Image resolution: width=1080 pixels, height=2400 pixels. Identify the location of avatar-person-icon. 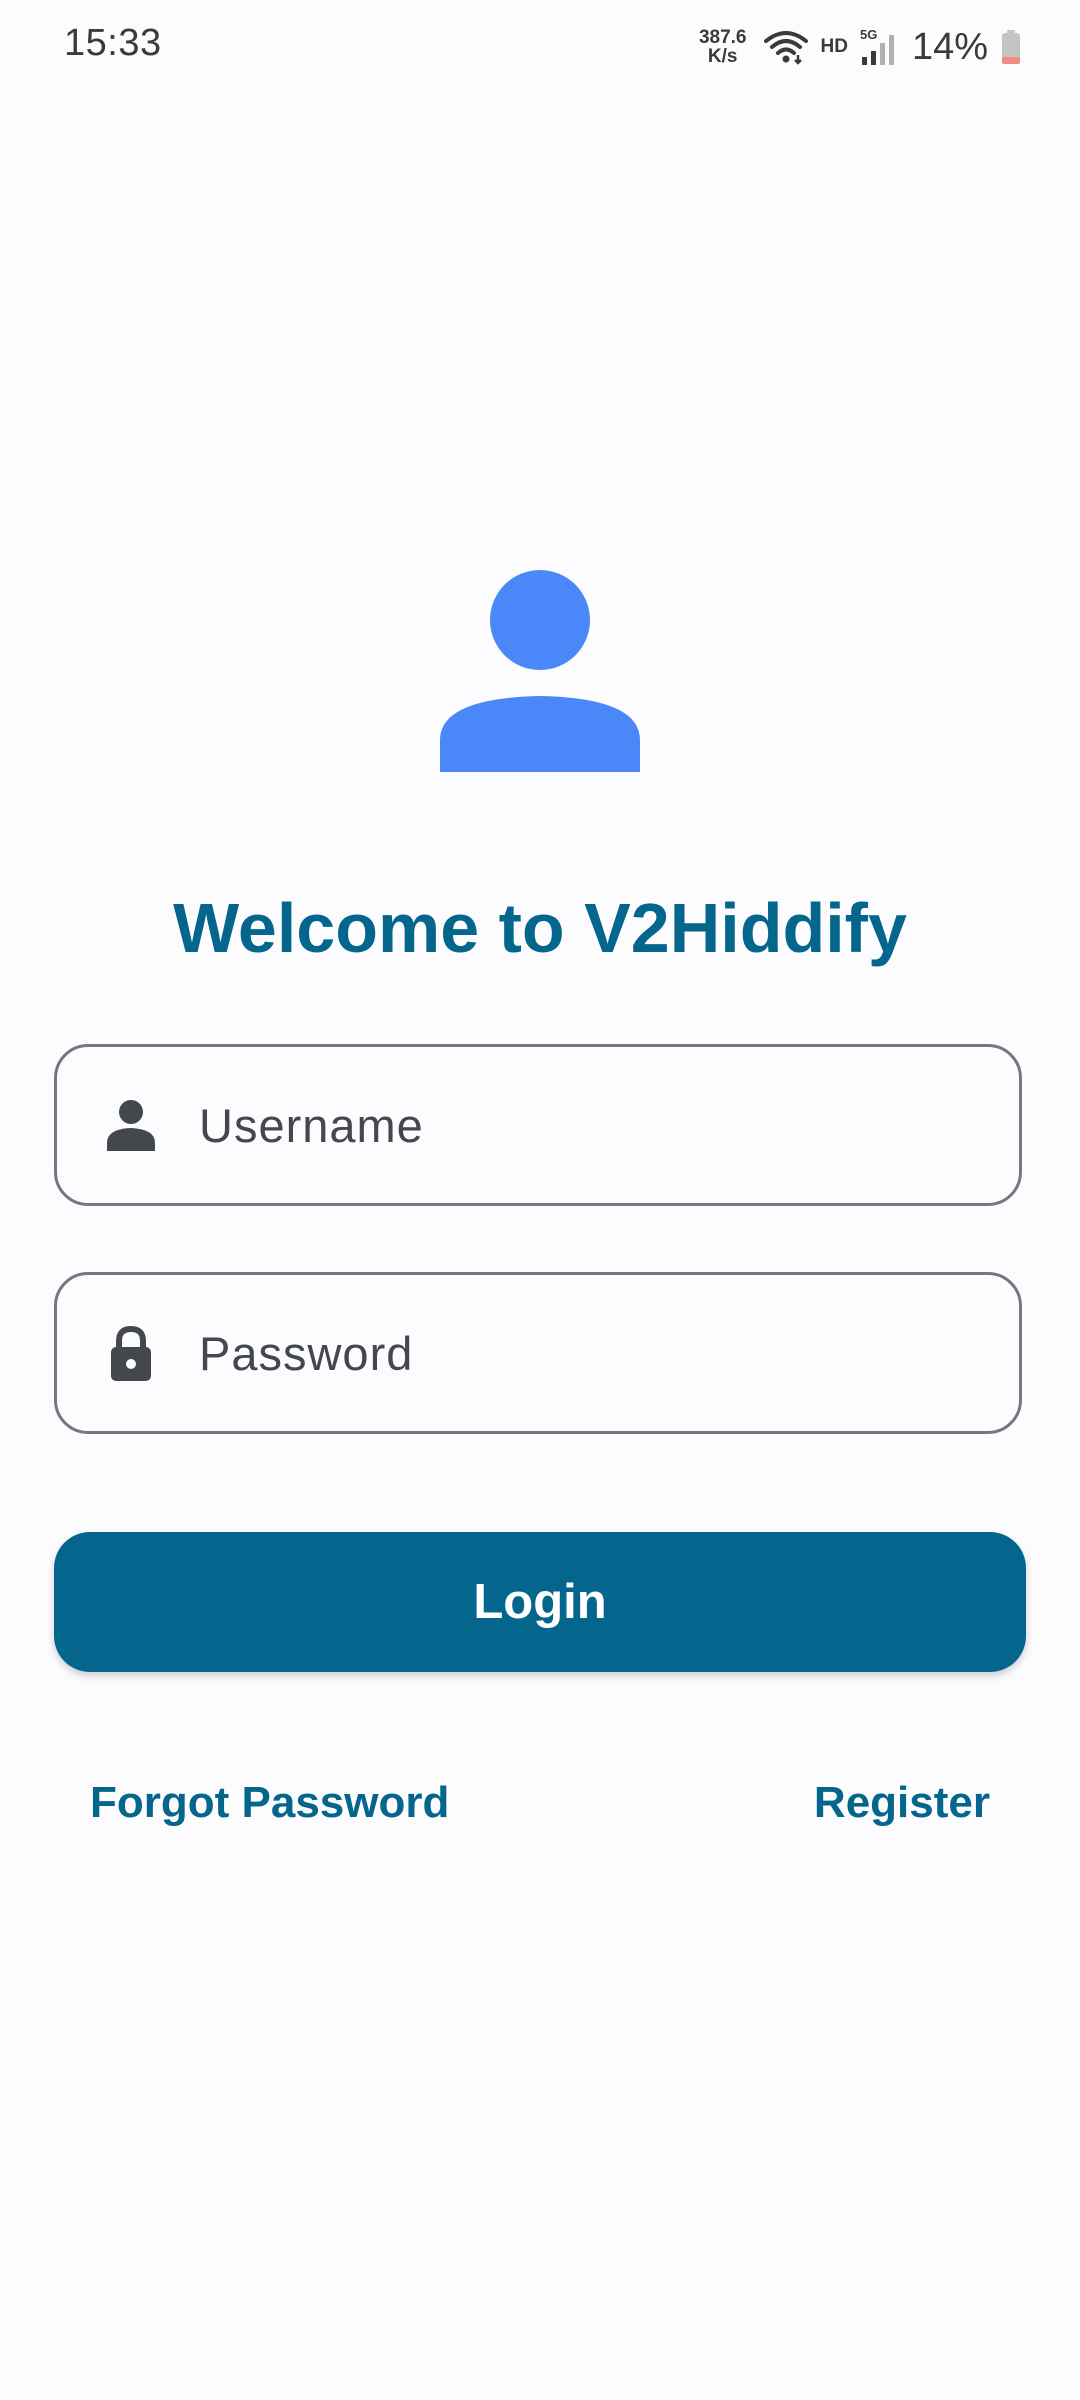
(540, 671).